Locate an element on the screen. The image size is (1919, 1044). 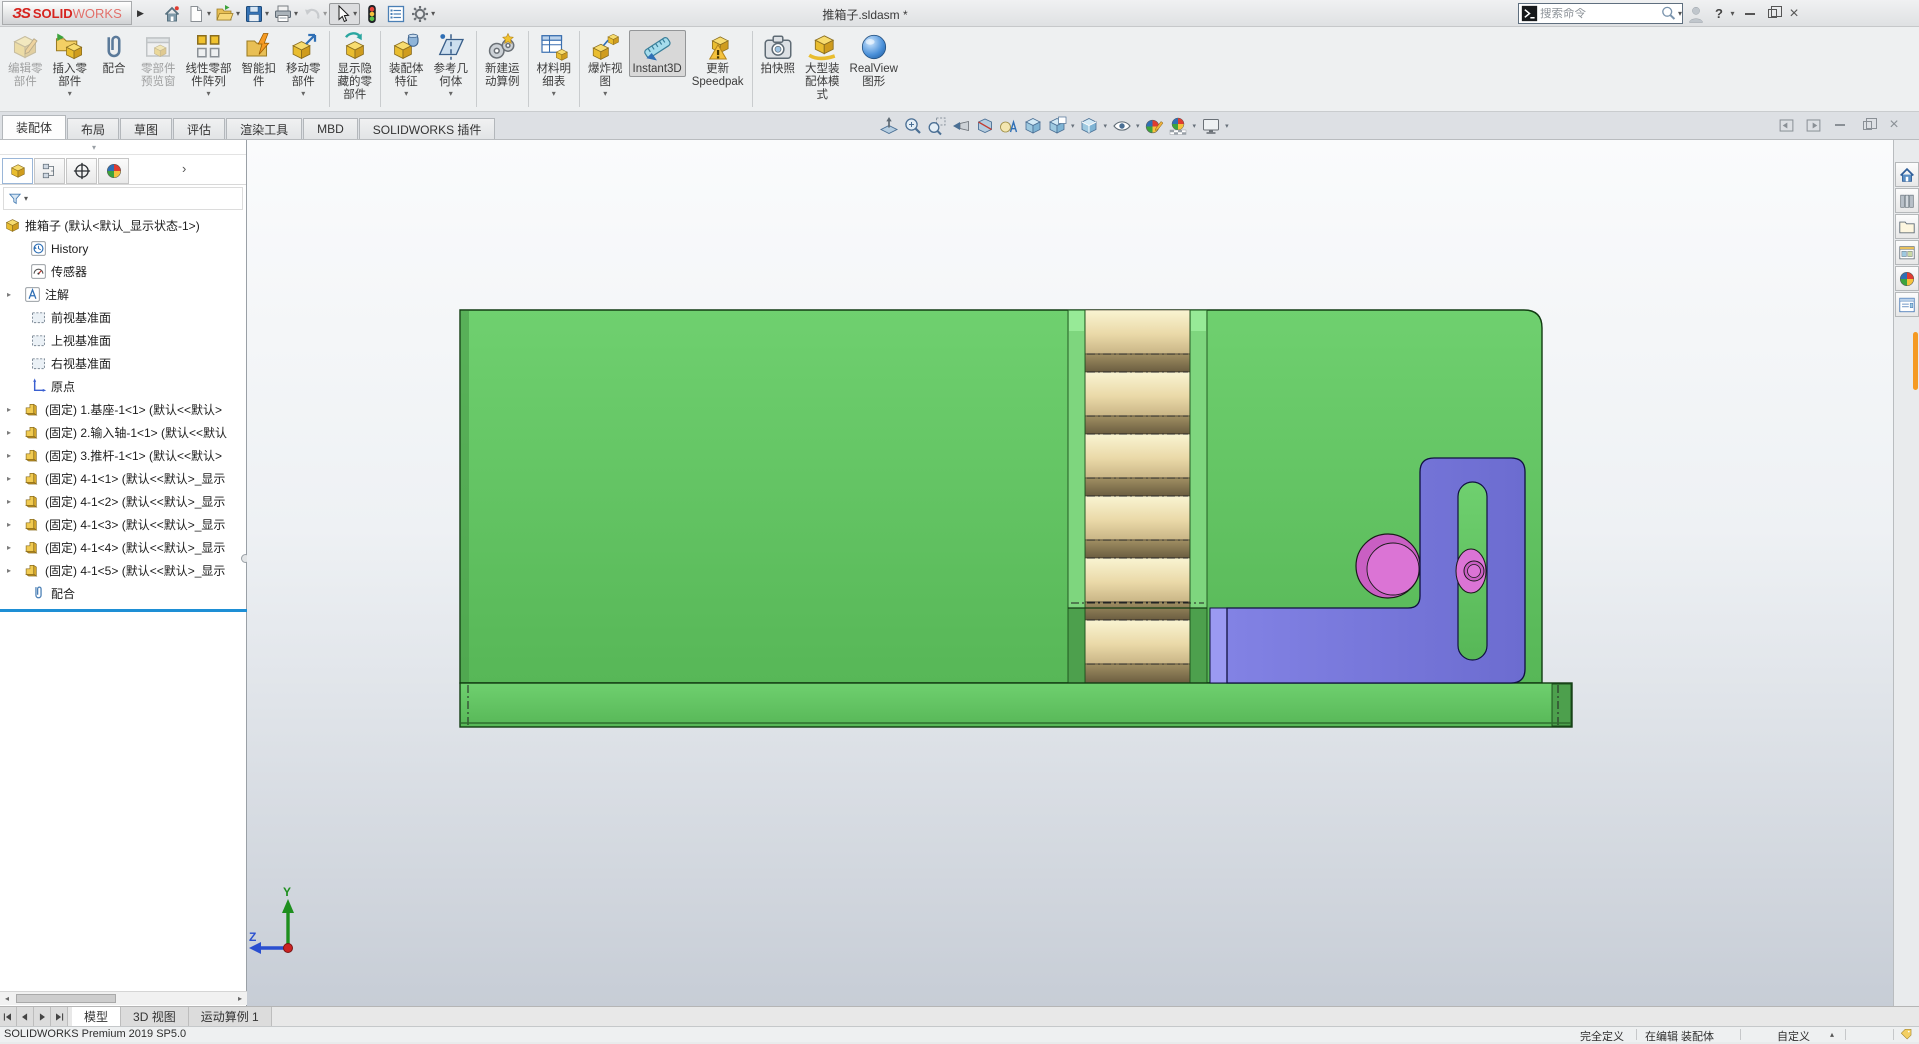
doc-minimize-button is located at coordinates (1840, 125).